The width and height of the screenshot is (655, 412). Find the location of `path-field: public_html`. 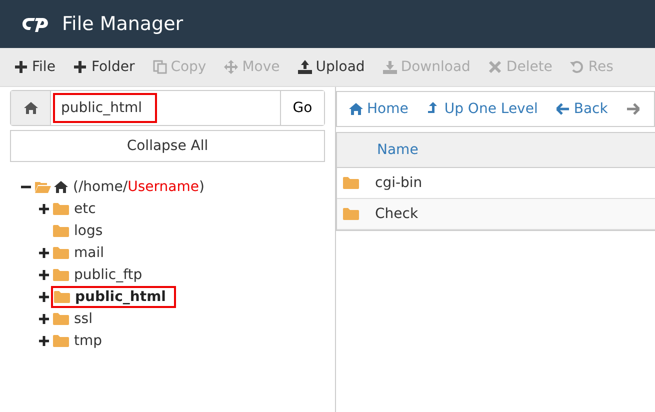

path-field: public_html is located at coordinates (105, 108).